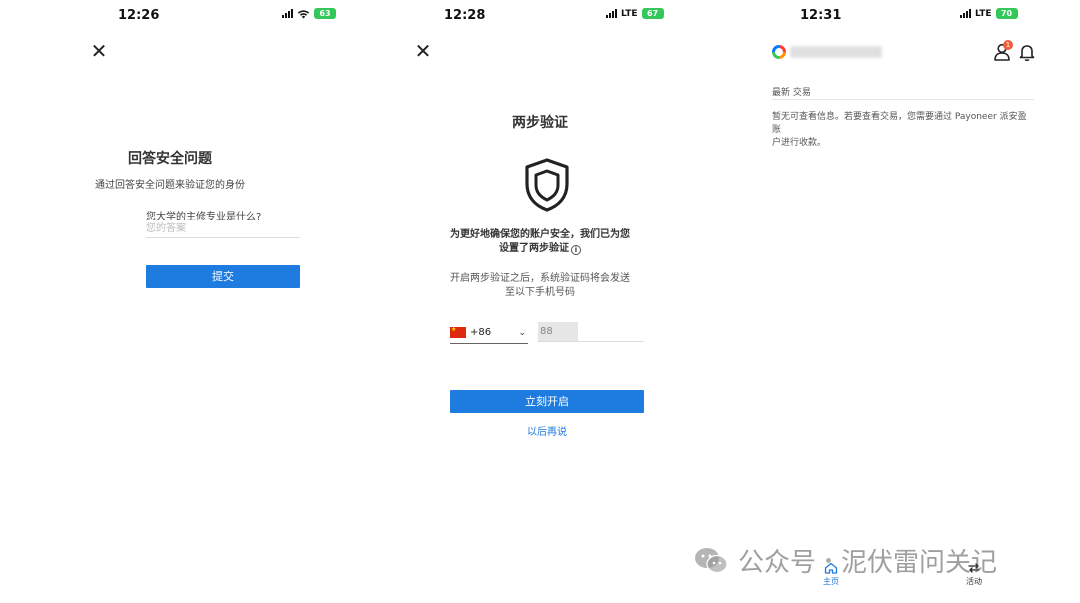  Describe the element at coordinates (791, 93) in the screenshot. I see `recent-transactions-label: 最新 交易` at that location.